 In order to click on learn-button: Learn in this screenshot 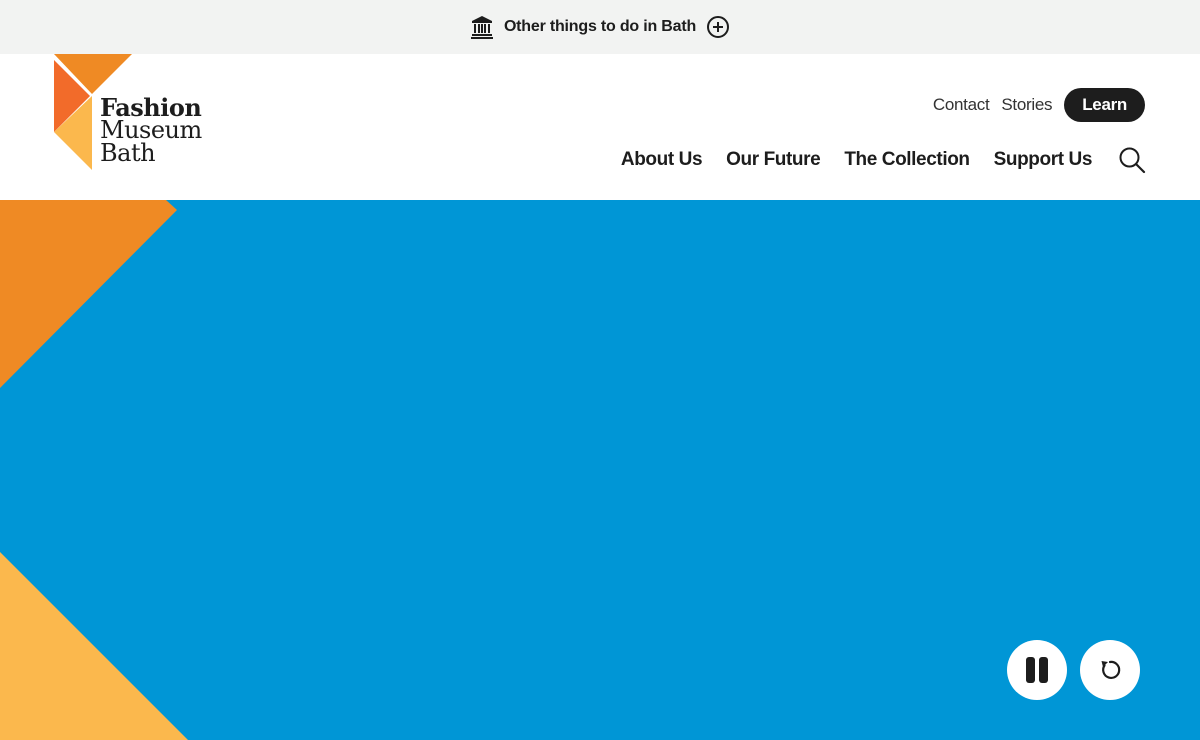, I will do `click(1104, 105)`.